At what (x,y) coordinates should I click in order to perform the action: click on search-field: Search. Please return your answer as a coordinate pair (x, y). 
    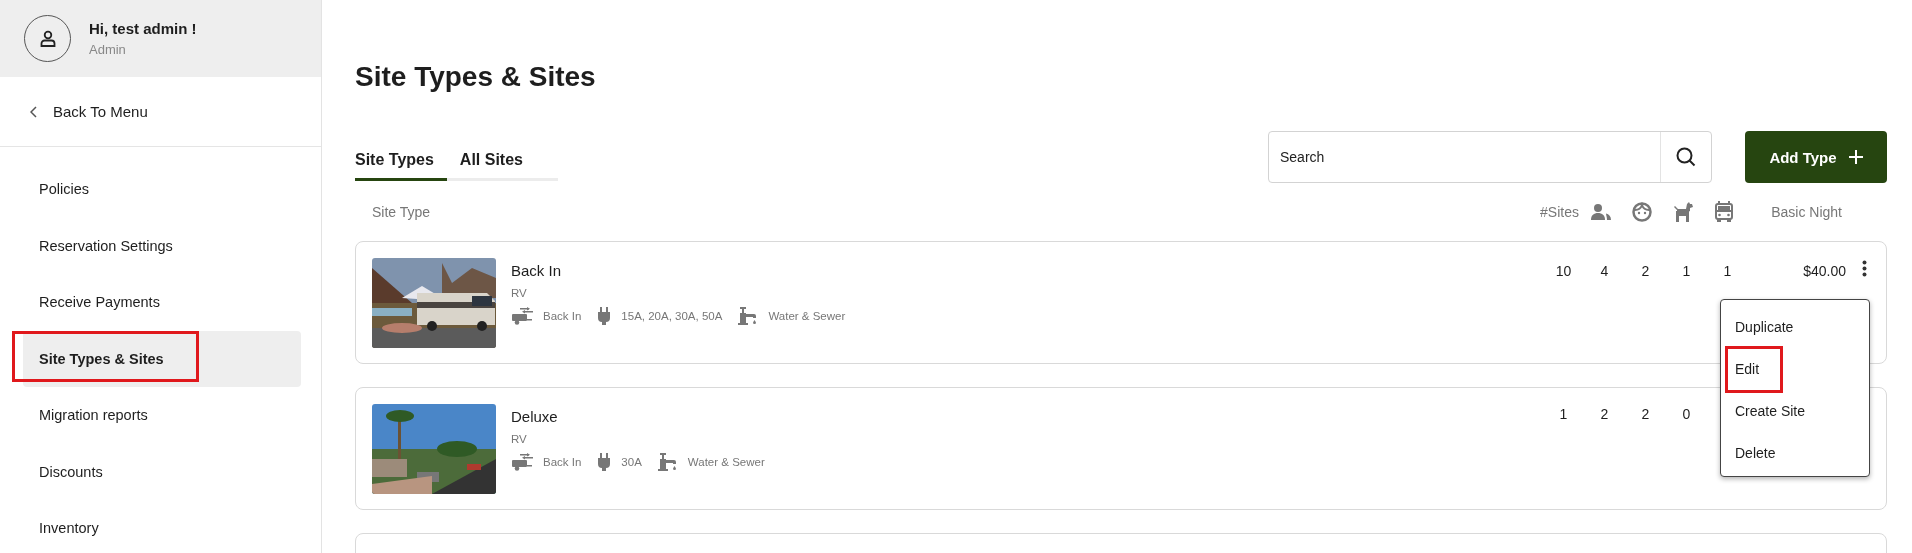
    Looking at the image, I should click on (1490, 157).